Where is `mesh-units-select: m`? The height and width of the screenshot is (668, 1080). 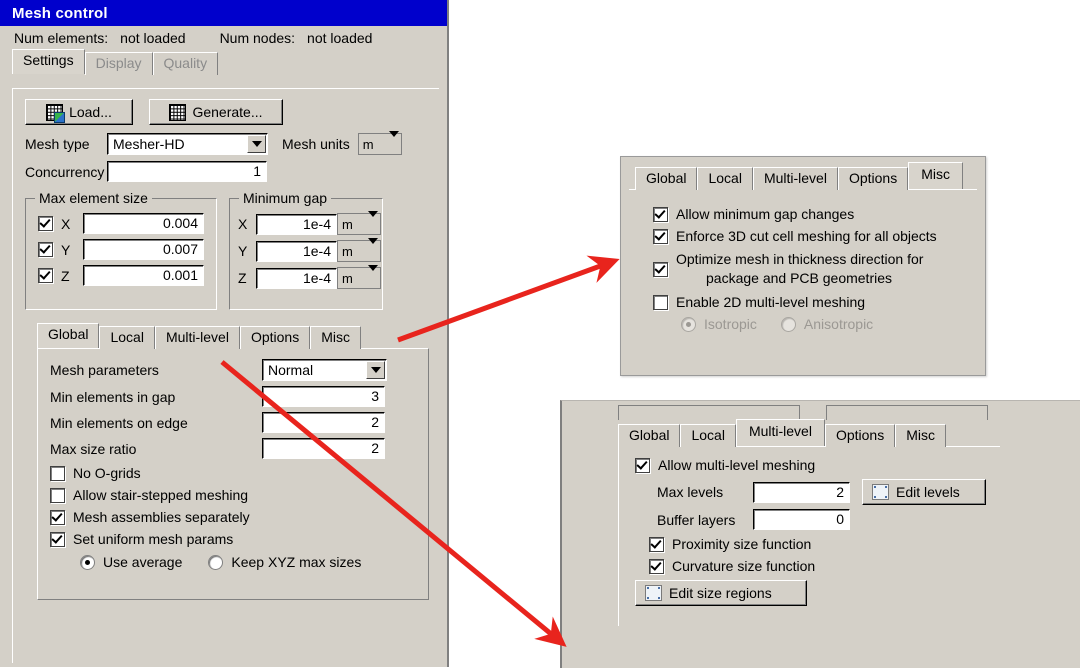
mesh-units-select: m is located at coordinates (379, 142).